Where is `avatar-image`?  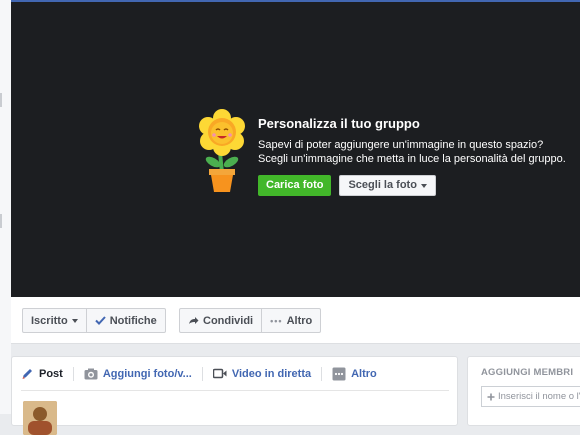 avatar-image is located at coordinates (40, 418).